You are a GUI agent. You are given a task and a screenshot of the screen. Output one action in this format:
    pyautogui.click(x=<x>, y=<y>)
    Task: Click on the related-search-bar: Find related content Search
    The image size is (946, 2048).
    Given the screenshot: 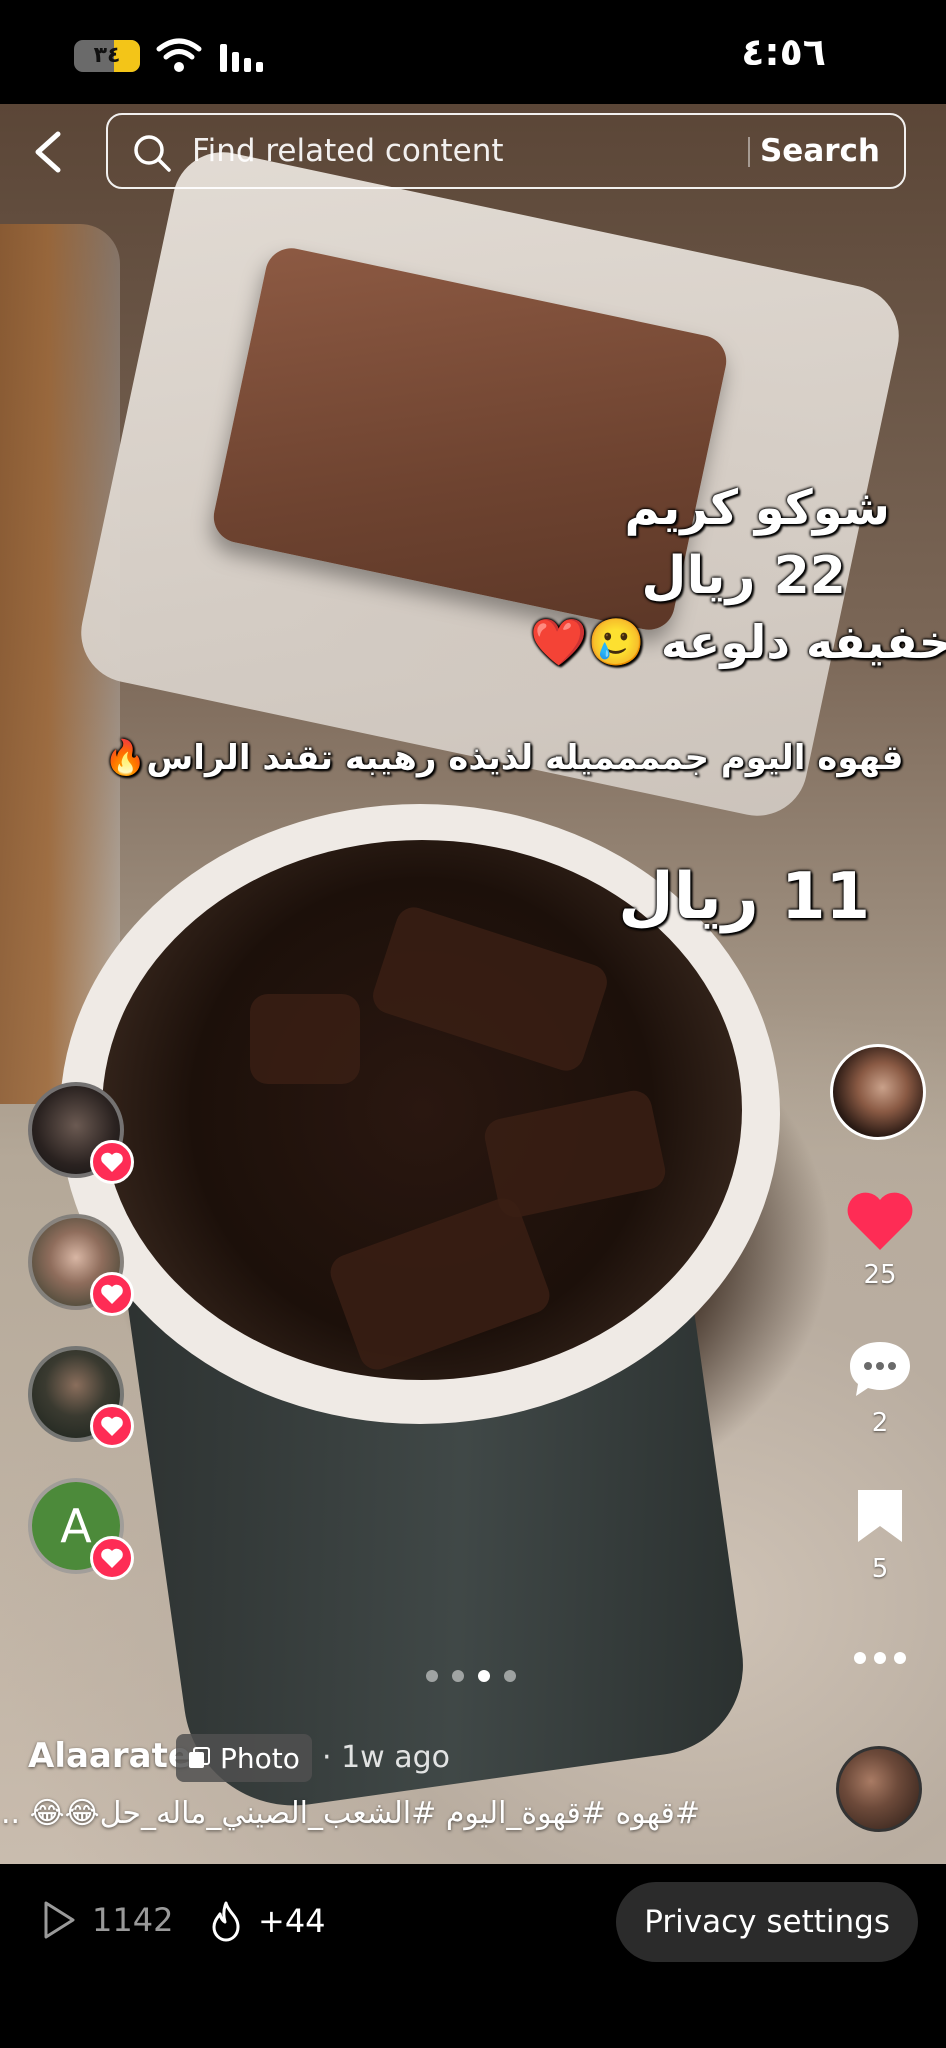 What is the action you would take?
    pyautogui.click(x=506, y=151)
    